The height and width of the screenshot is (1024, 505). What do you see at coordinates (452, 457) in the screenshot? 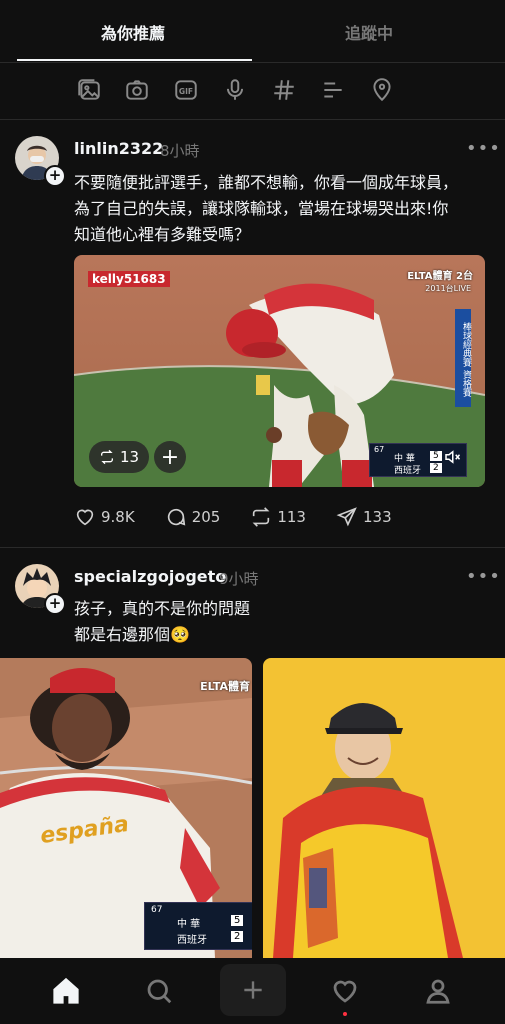
I see `mute-icon` at bounding box center [452, 457].